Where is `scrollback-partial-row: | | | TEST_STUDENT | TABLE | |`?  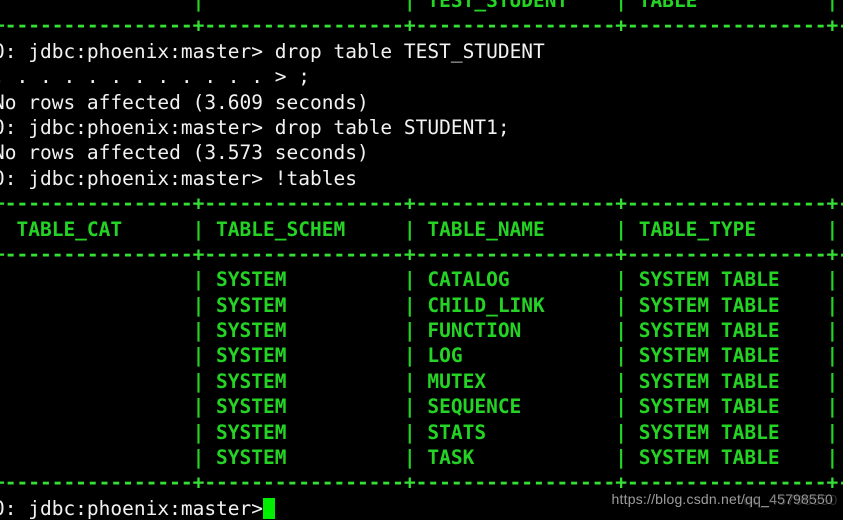 scrollback-partial-row: | | | TEST_STUDENT | TABLE | | is located at coordinates (421, 6).